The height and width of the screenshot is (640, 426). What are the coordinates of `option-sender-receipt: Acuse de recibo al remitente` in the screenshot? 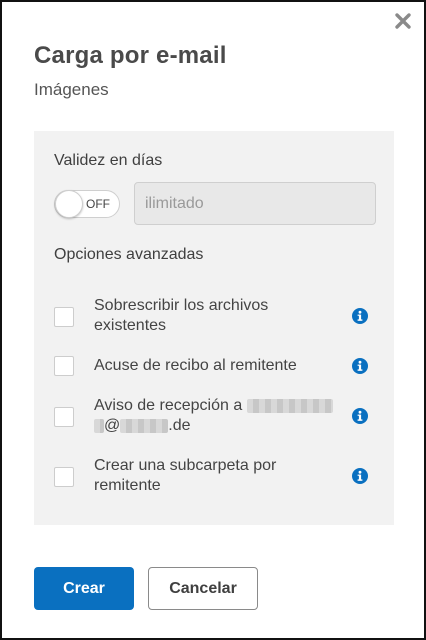 It's located at (214, 367).